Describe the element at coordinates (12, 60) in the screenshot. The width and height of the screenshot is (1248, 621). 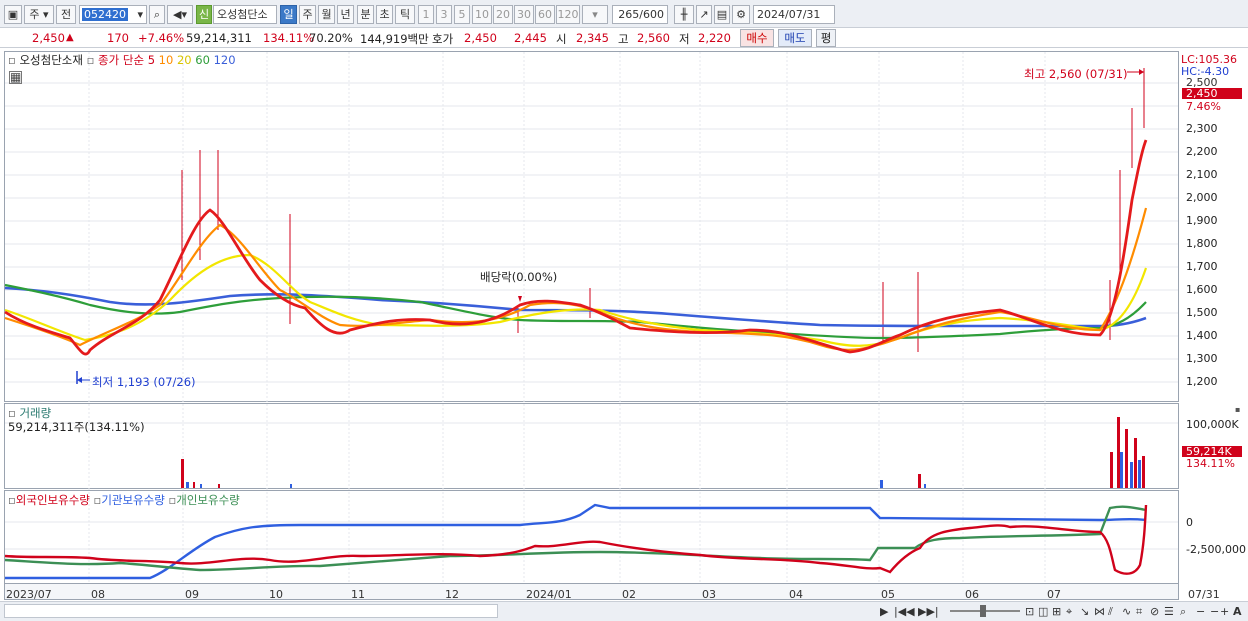
I see `legend-box-icon: ▫` at that location.